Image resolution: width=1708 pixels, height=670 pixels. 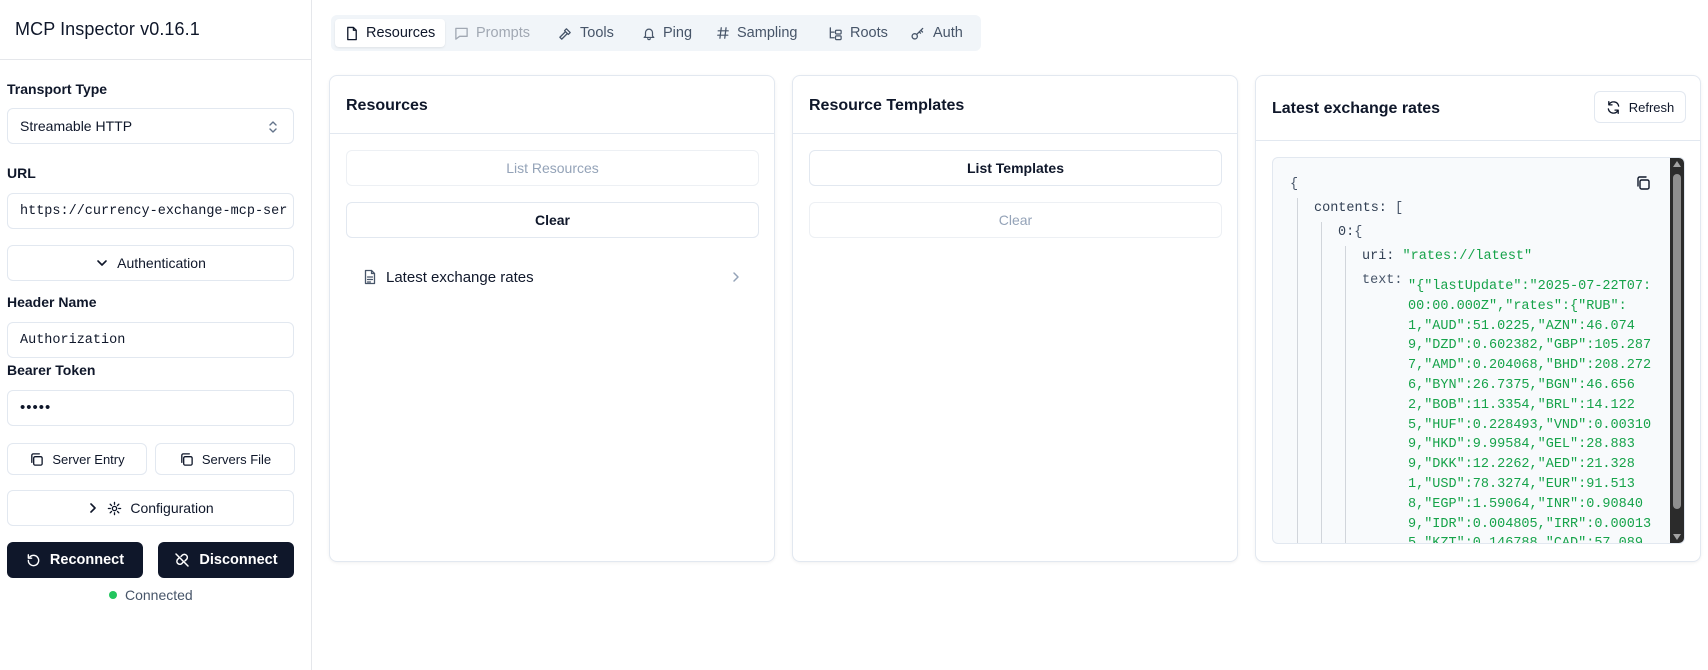 I want to click on header-name-input: Authorization, so click(x=150, y=340).